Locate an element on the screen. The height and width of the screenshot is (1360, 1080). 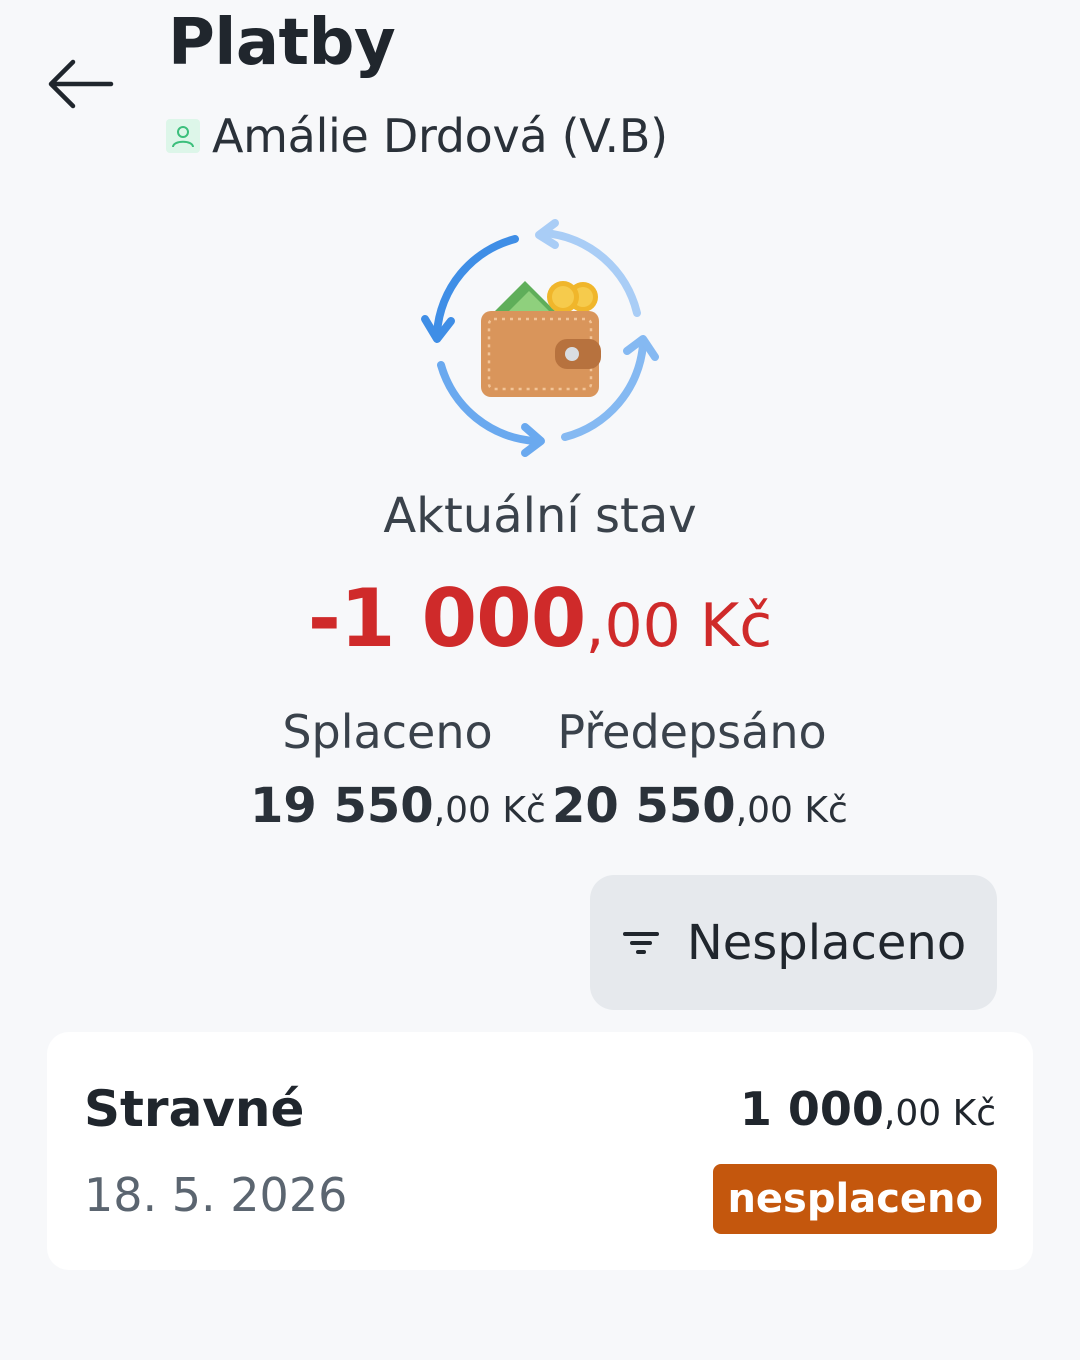
paid-decimal: ,00 Kč is located at coordinates (489, 810).